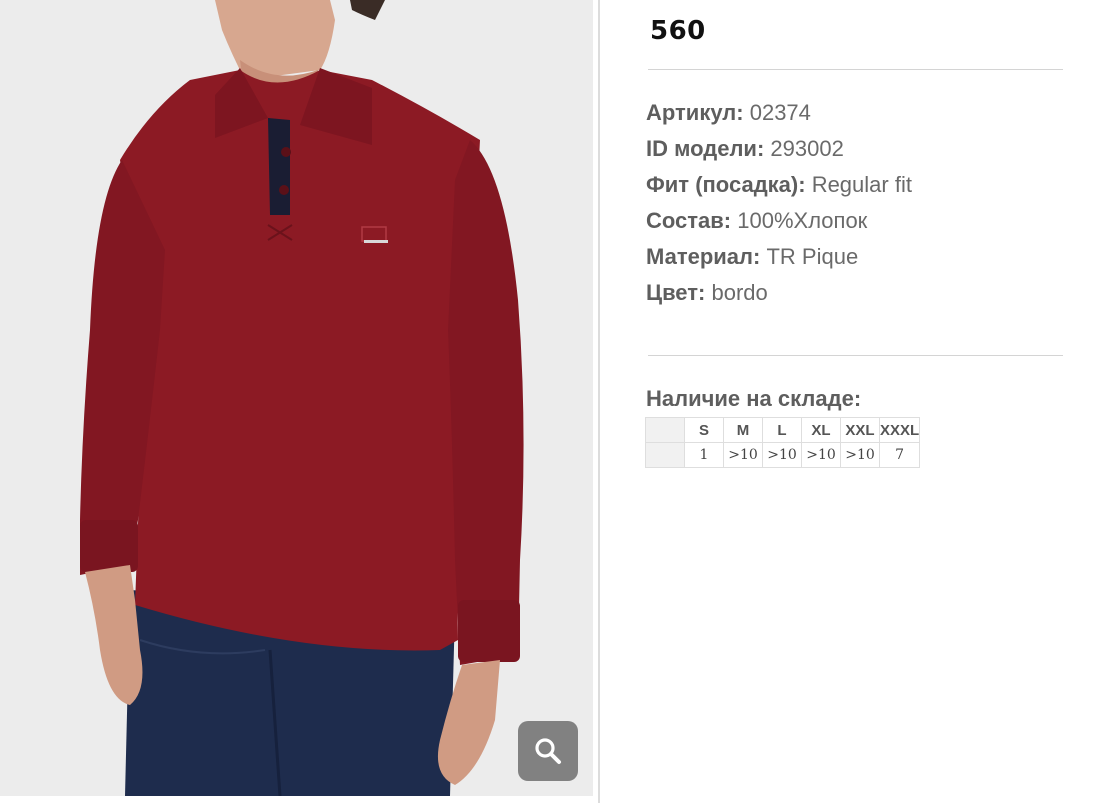 Image resolution: width=1099 pixels, height=803 pixels. I want to click on size-header: L, so click(782, 430).